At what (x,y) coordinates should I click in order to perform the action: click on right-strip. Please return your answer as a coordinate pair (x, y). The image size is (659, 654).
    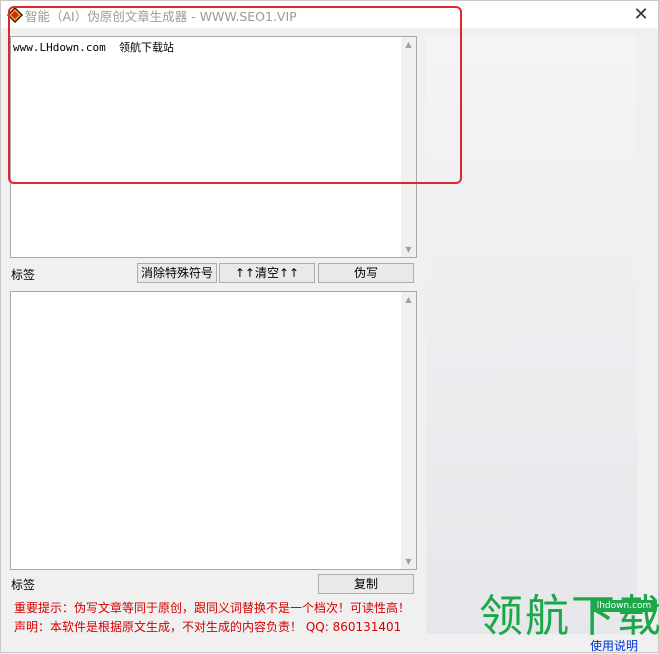
    Looking at the image, I should click on (647, 335).